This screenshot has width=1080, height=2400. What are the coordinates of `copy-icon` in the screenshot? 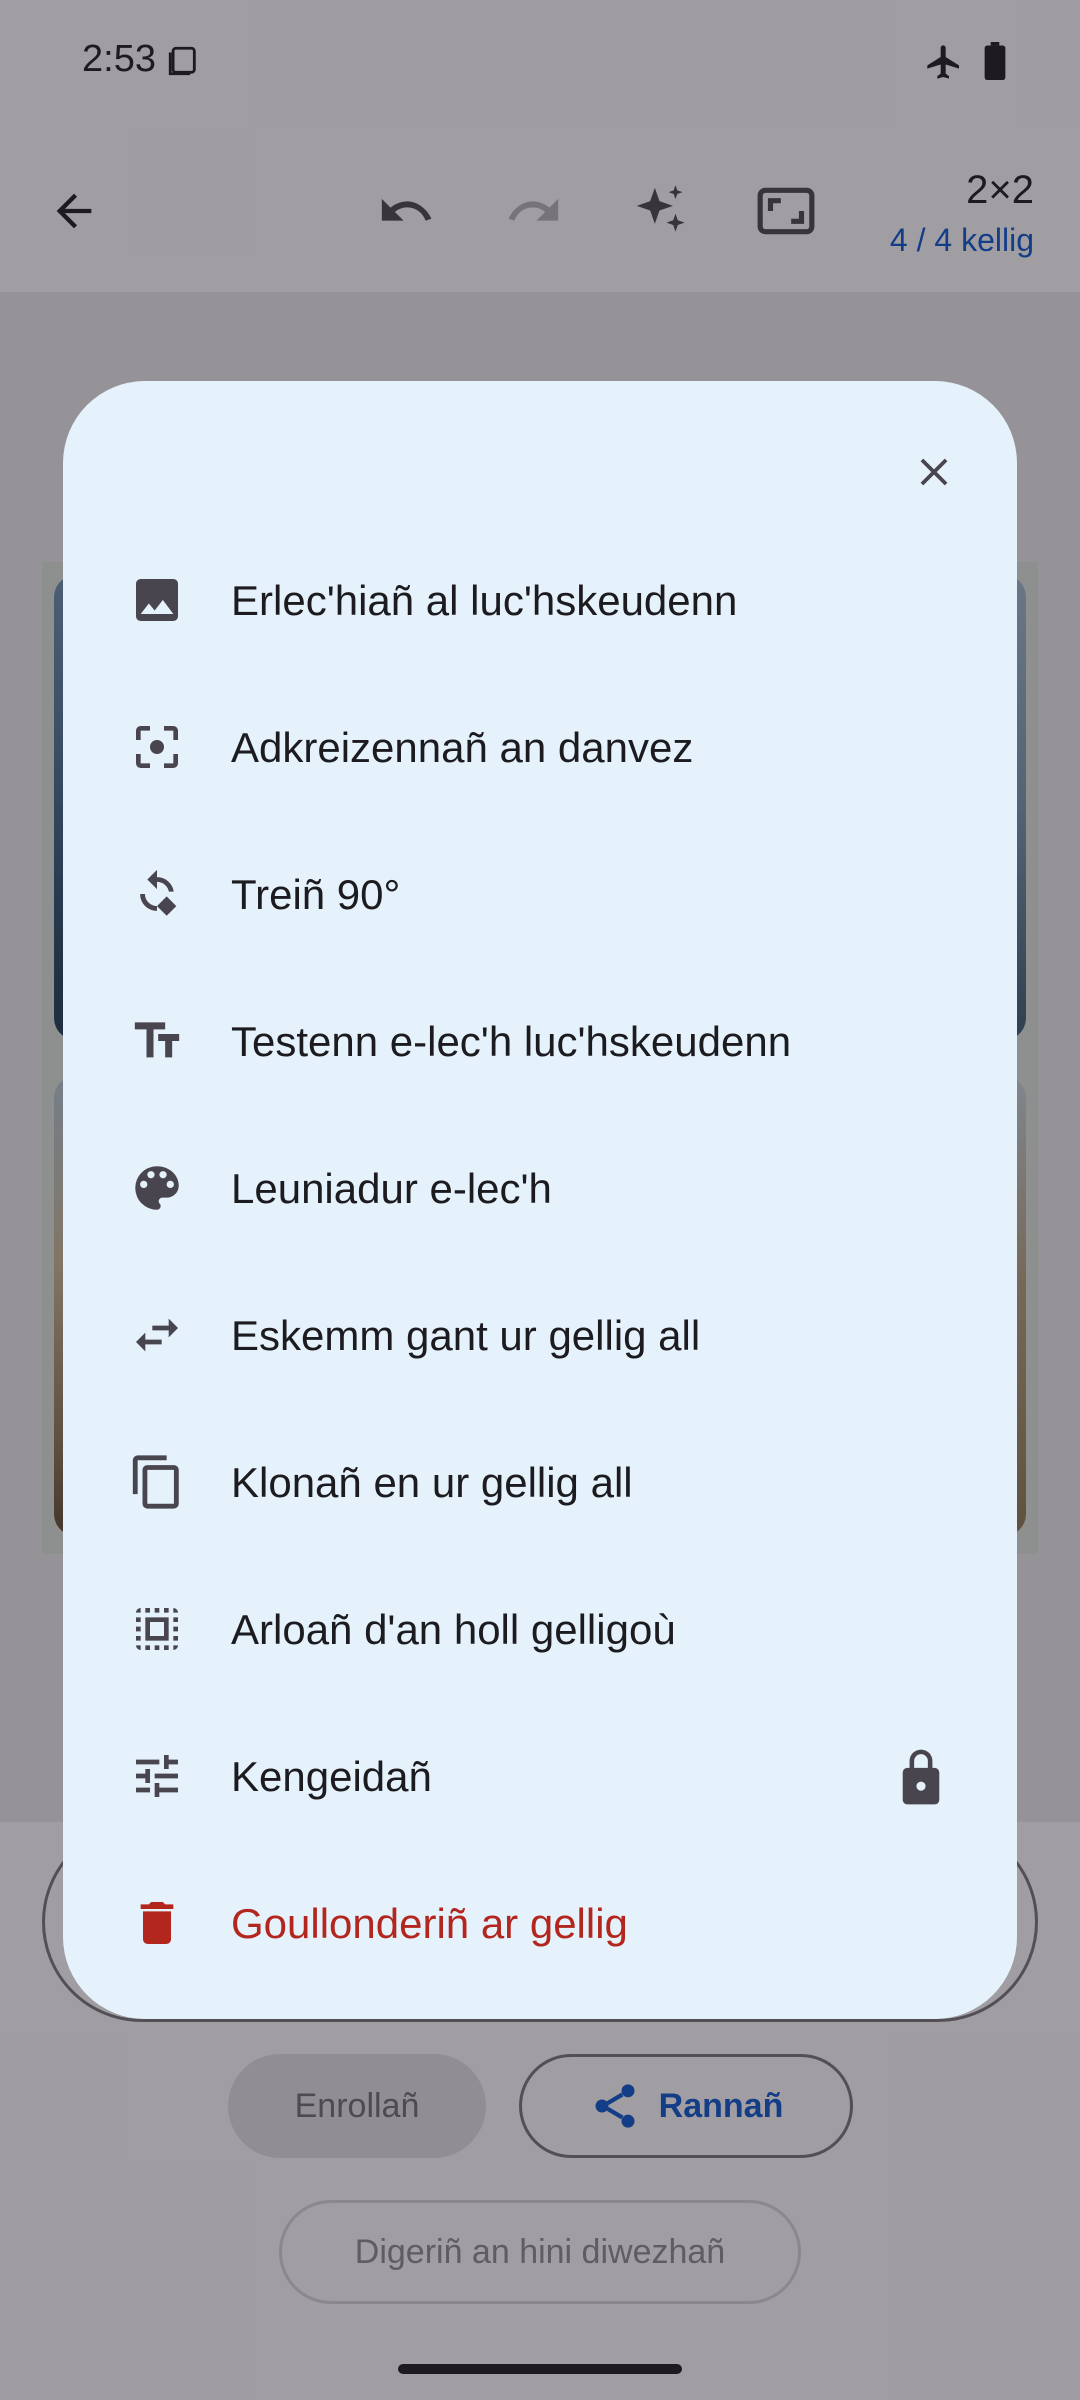 It's located at (157, 1482).